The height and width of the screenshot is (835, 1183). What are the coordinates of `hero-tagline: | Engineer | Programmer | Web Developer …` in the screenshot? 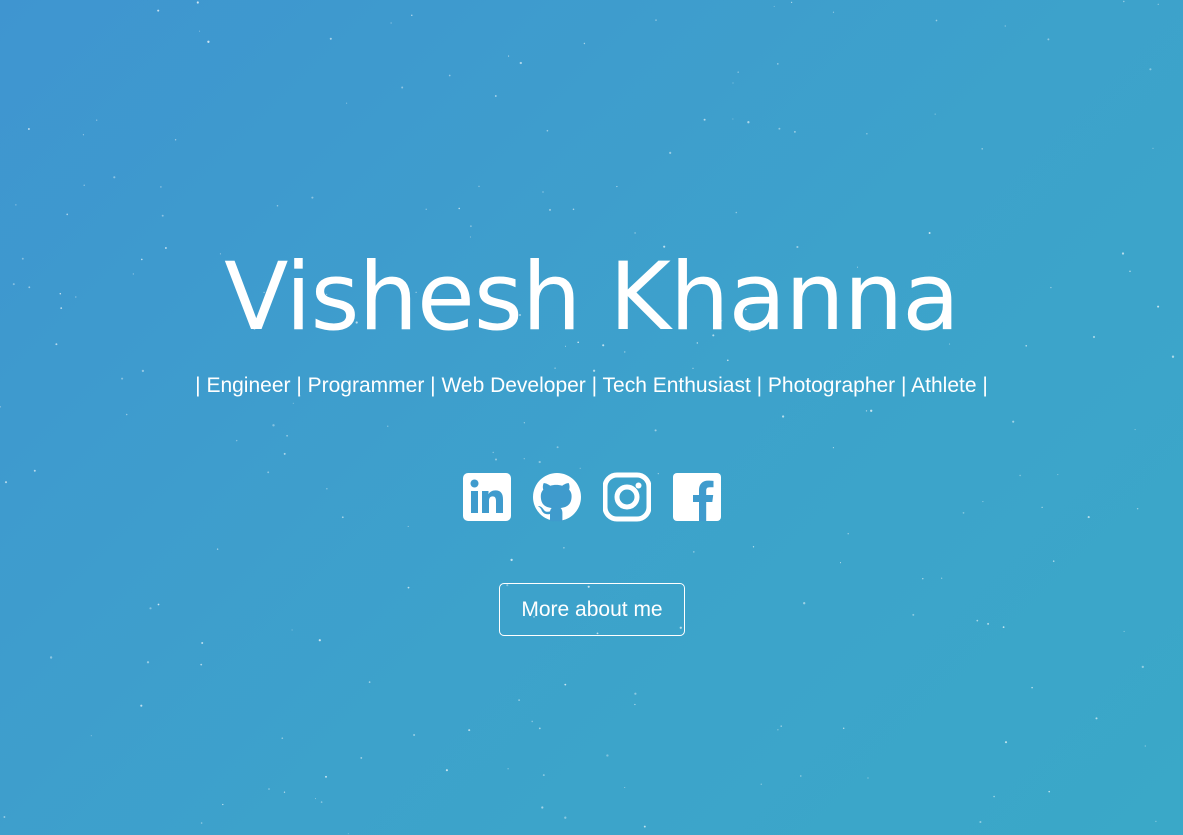 It's located at (591, 385).